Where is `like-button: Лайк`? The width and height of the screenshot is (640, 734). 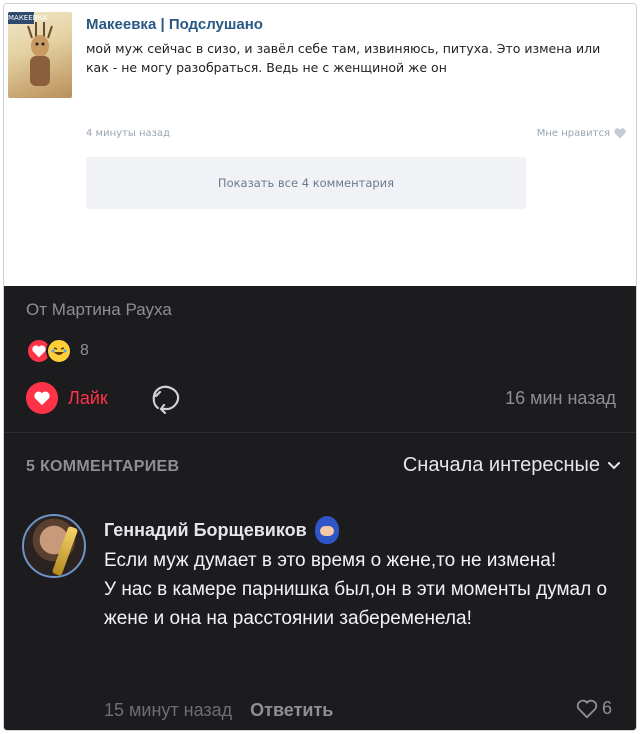
like-button: Лайк is located at coordinates (67, 398).